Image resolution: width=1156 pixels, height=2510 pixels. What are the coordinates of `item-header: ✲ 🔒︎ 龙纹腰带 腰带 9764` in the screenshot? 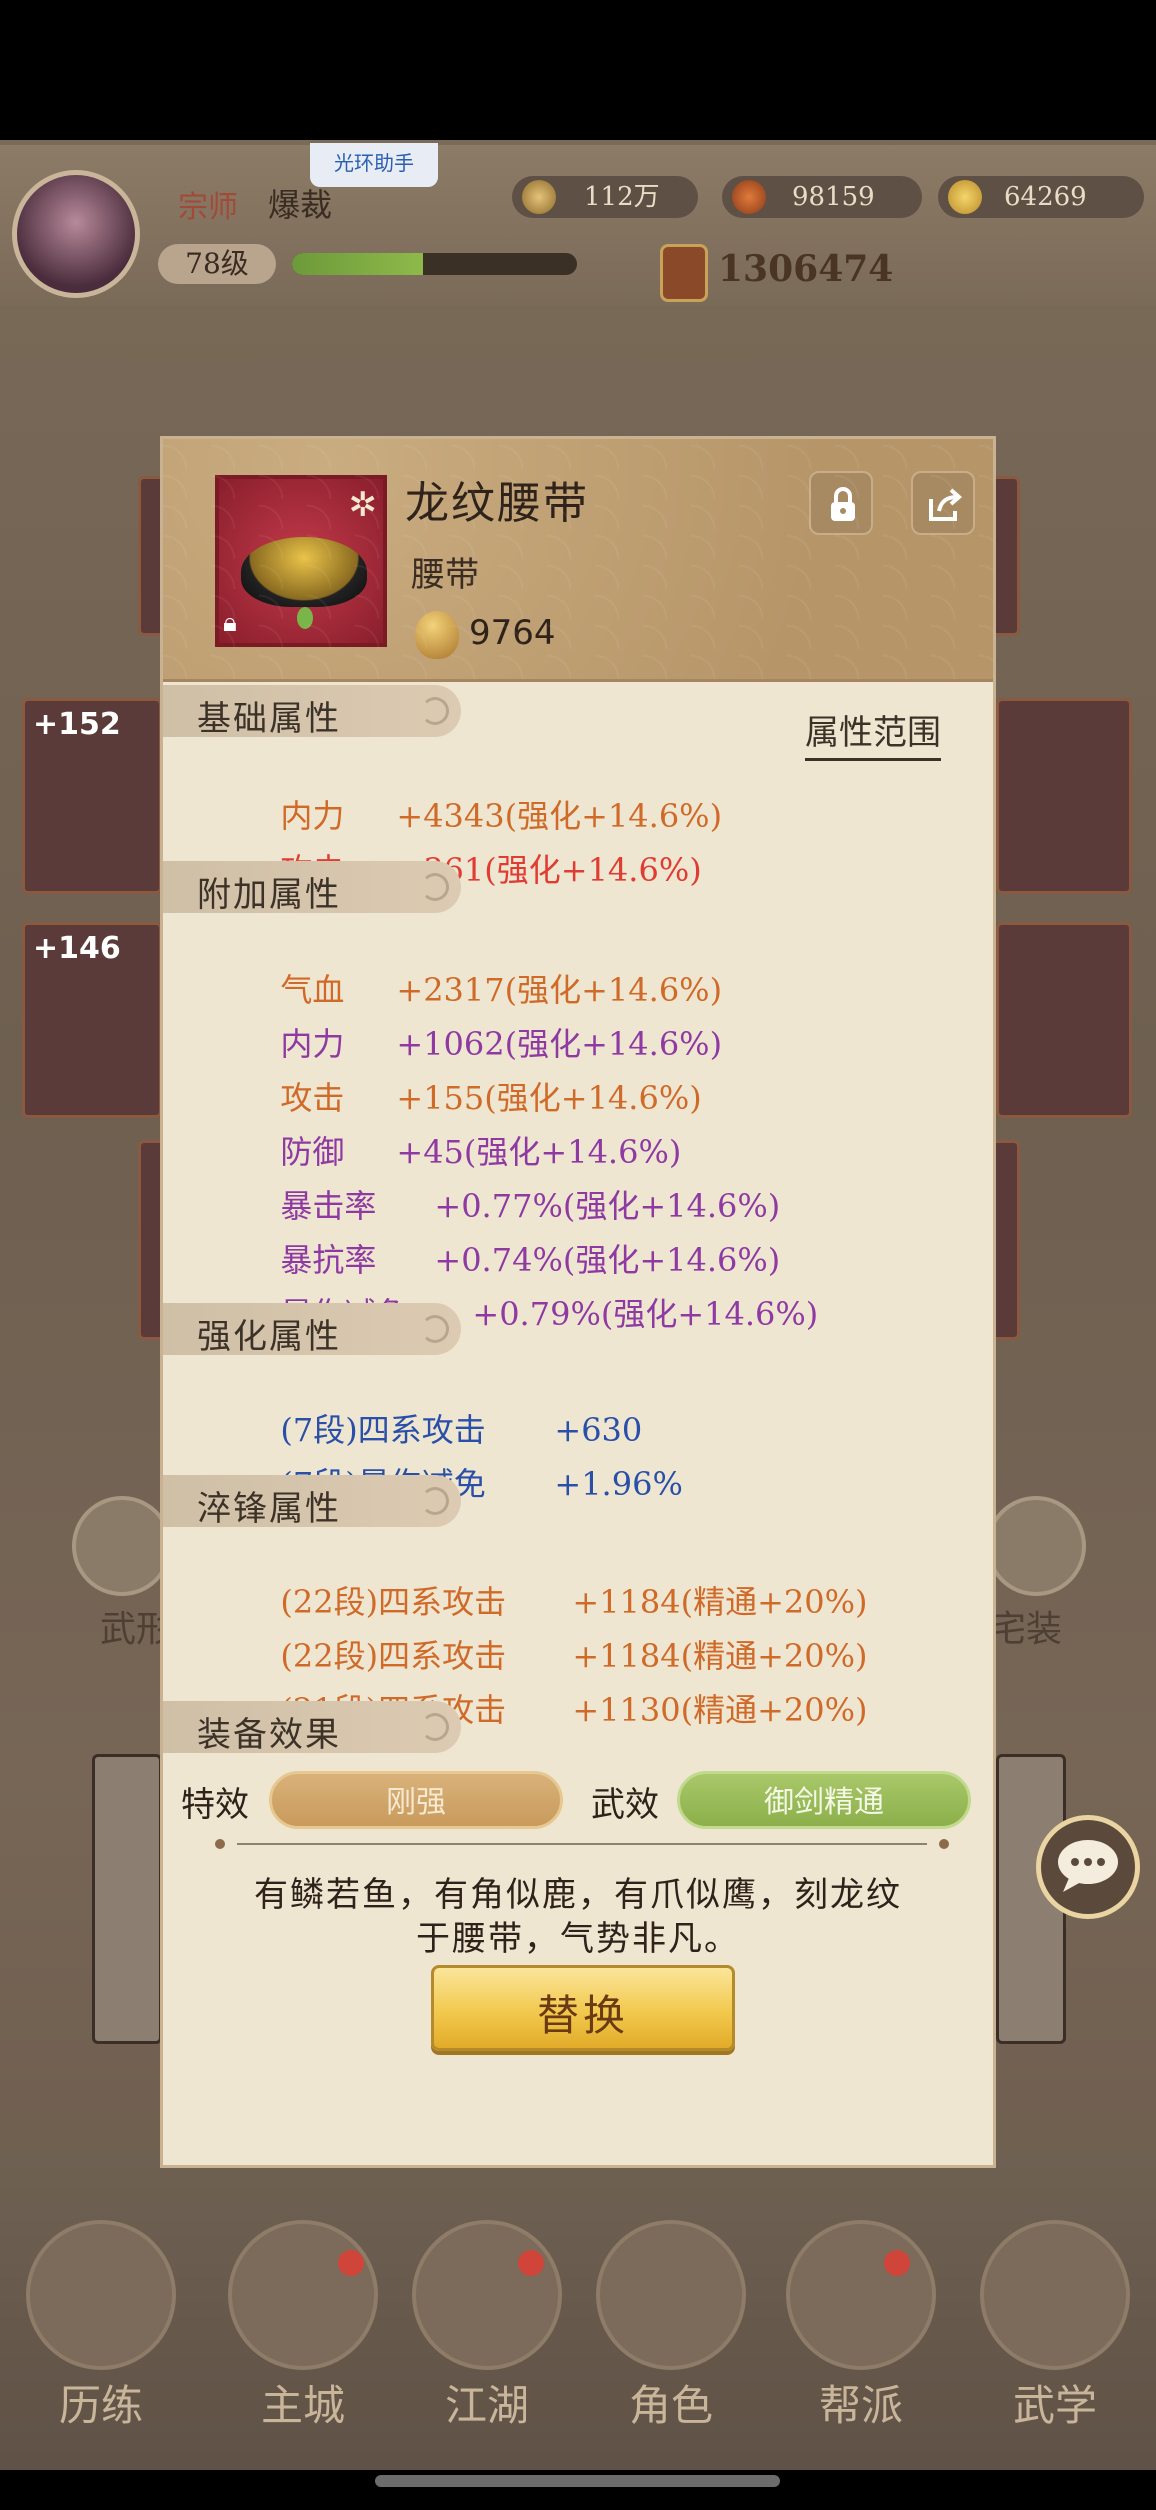 It's located at (578, 560).